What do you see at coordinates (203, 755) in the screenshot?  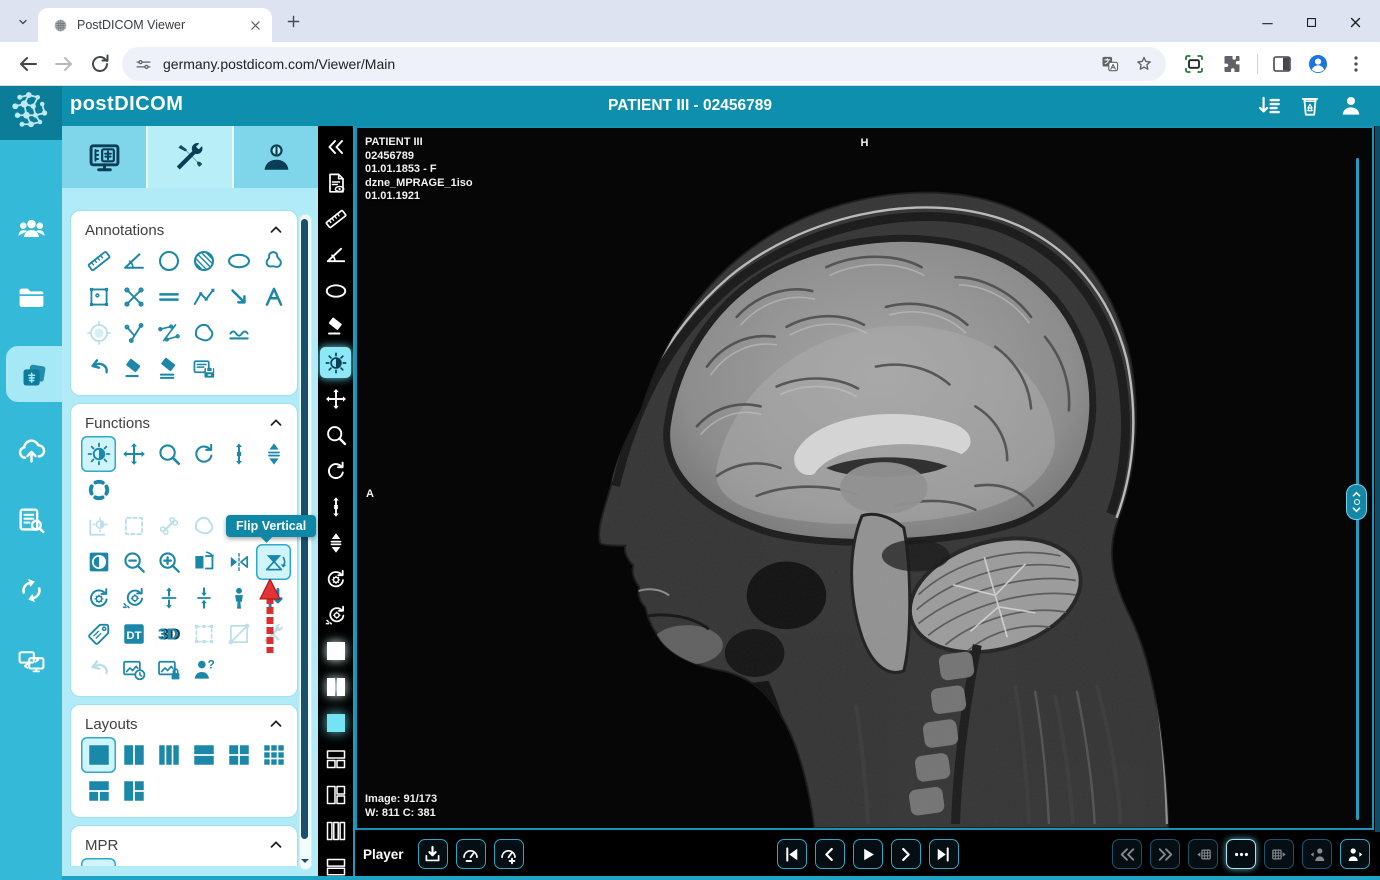 I see `layout-2row-icon` at bounding box center [203, 755].